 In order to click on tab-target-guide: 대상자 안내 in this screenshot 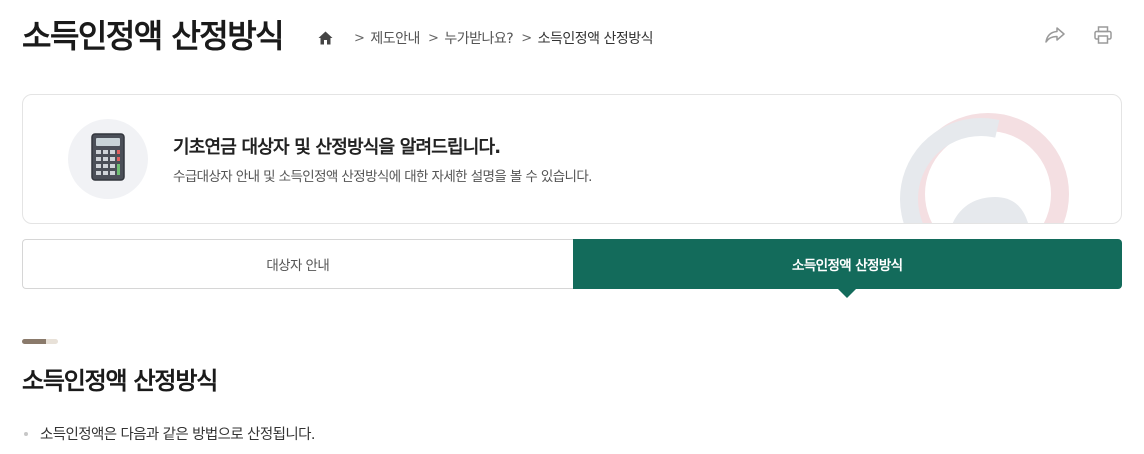, I will do `click(297, 264)`.